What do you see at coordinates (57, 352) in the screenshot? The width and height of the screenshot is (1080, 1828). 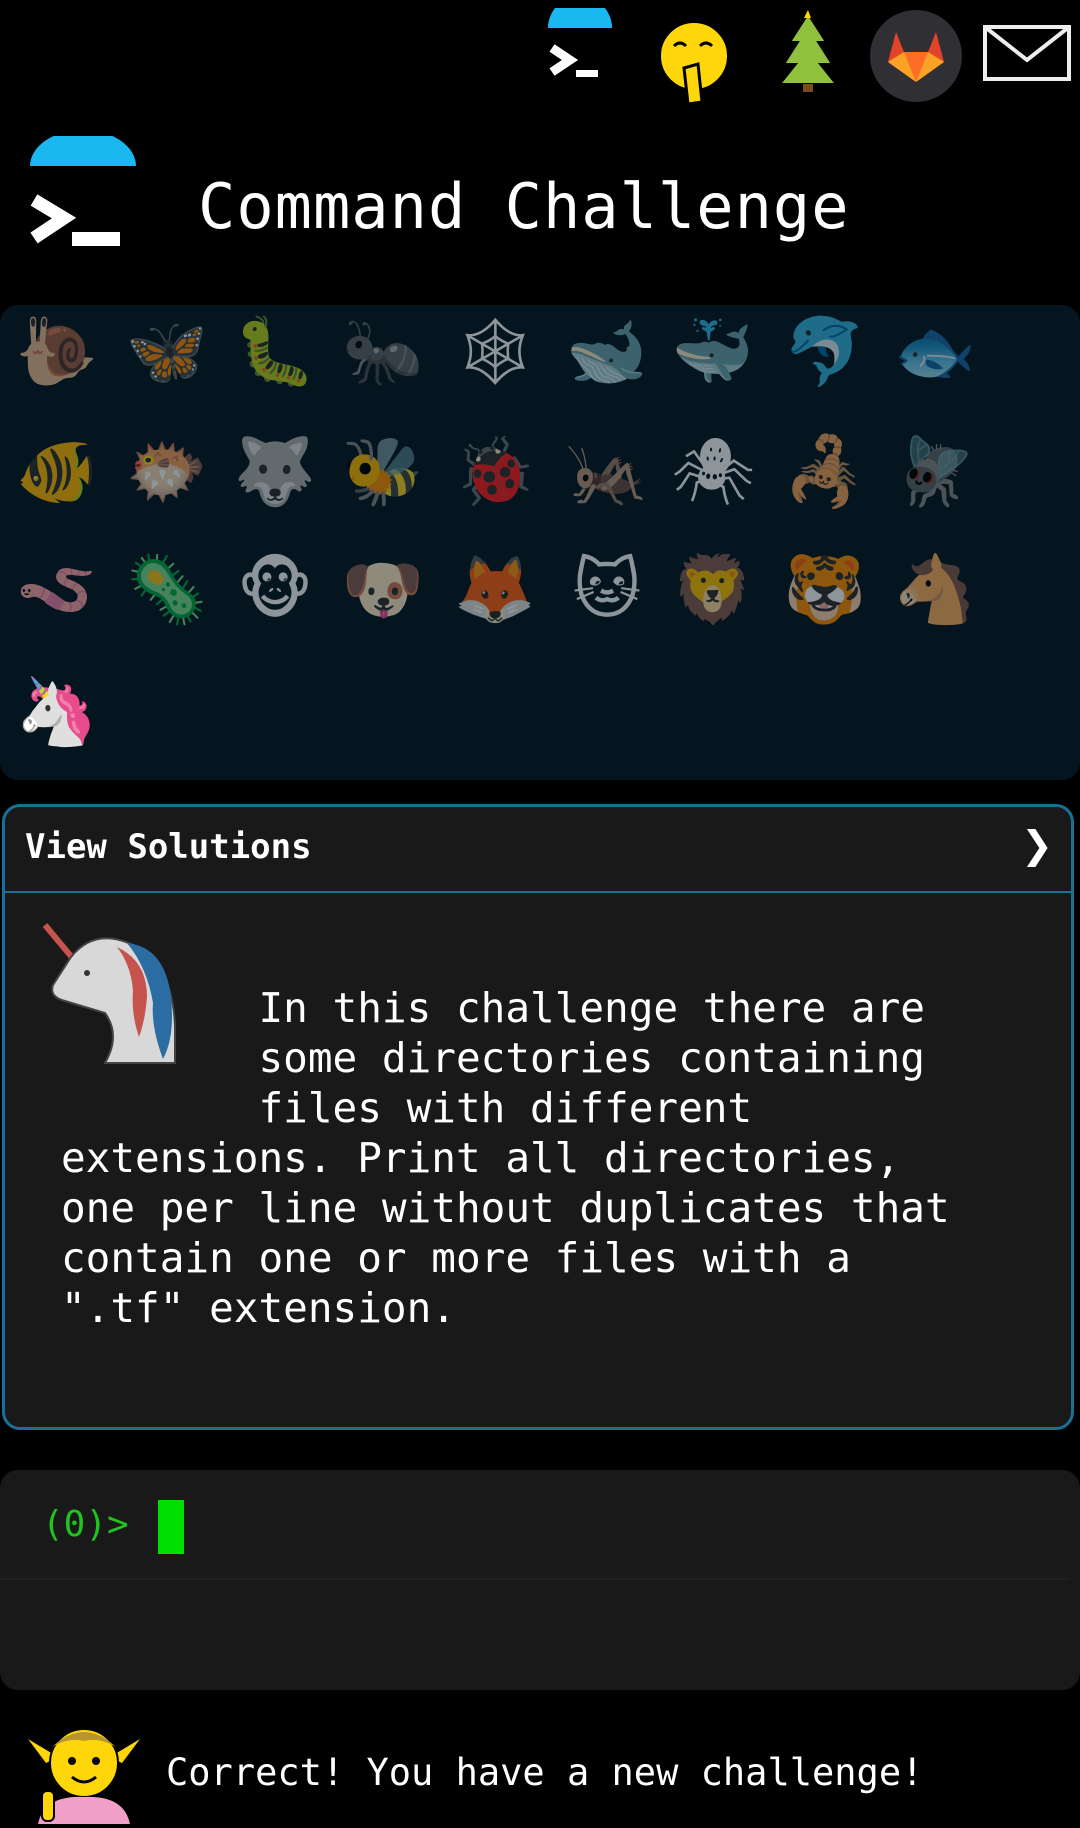 I see `challenge-emoji-0-0: 🐌` at bounding box center [57, 352].